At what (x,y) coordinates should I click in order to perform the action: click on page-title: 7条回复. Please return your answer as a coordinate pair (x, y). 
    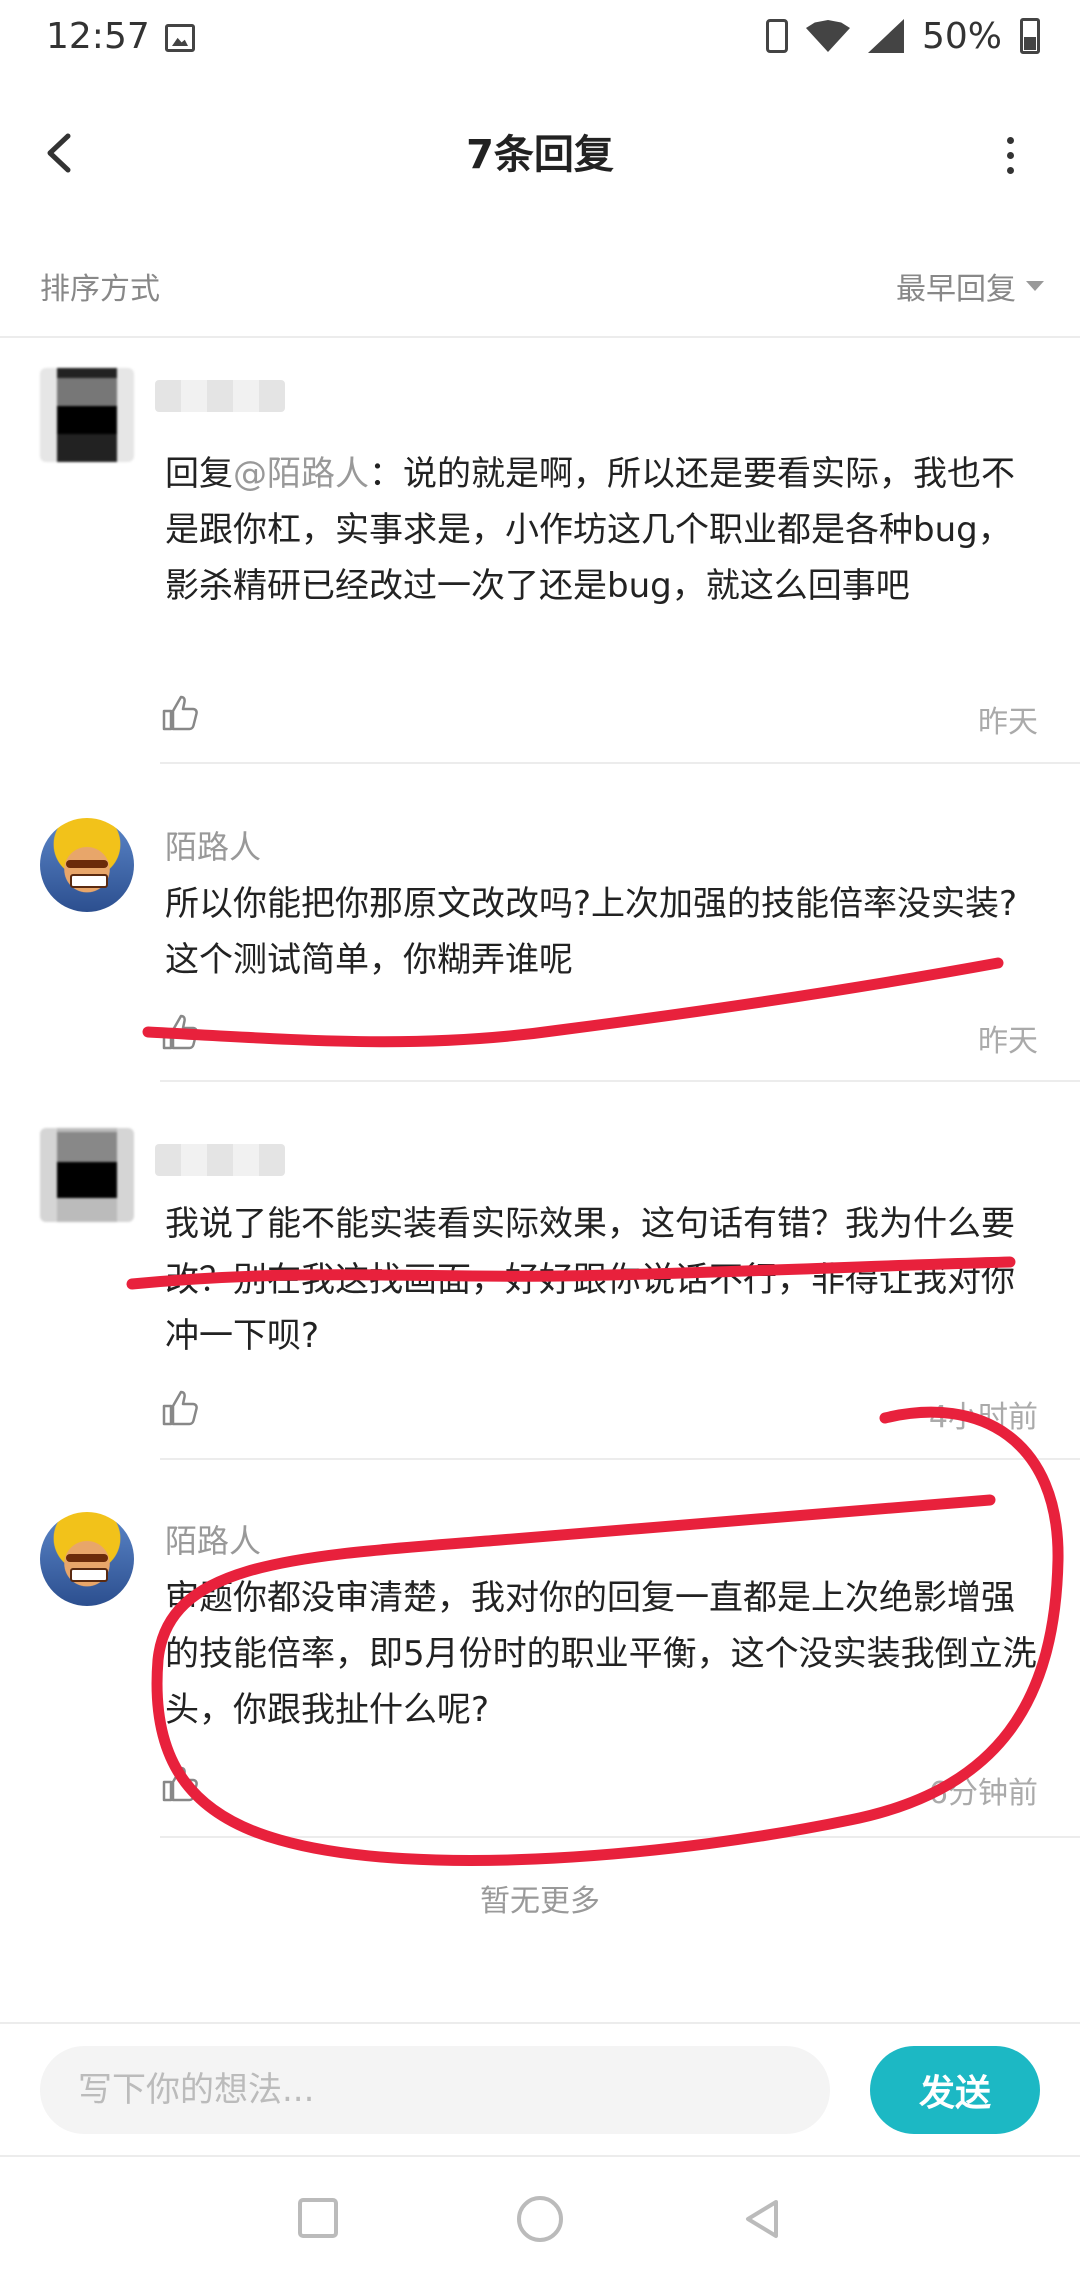
    Looking at the image, I should click on (540, 155).